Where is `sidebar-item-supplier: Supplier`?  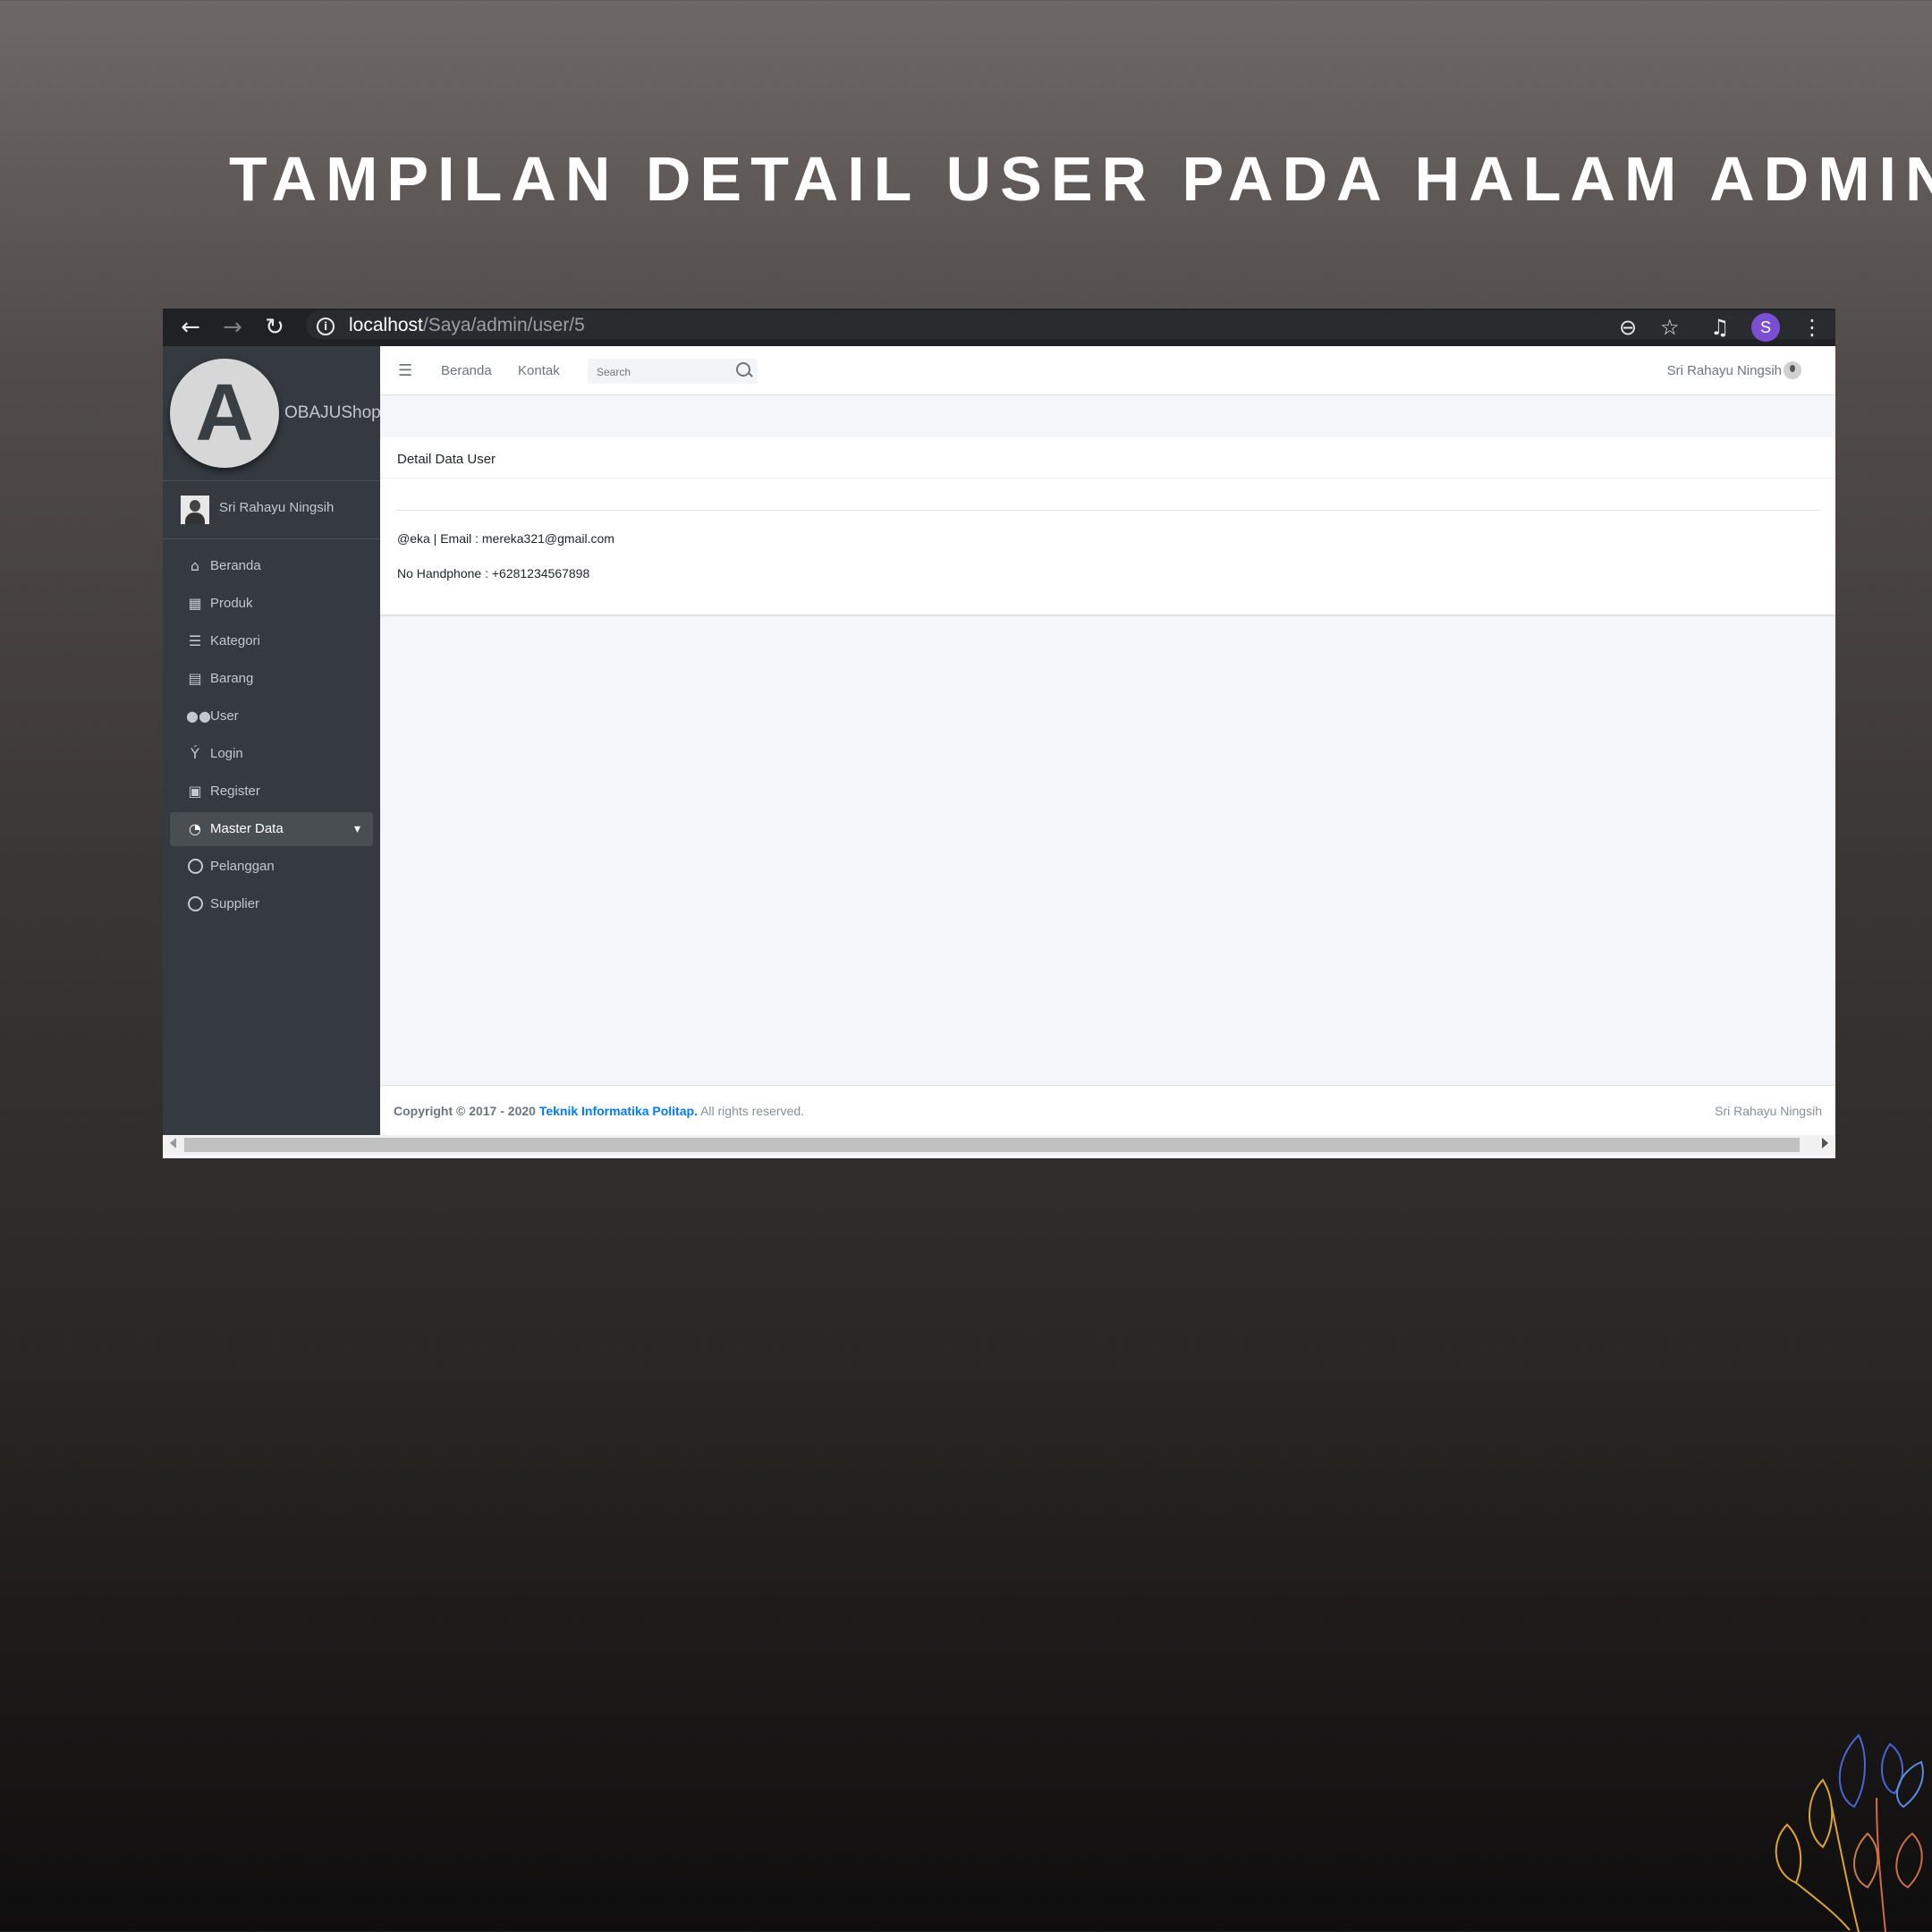 sidebar-item-supplier: Supplier is located at coordinates (271, 904).